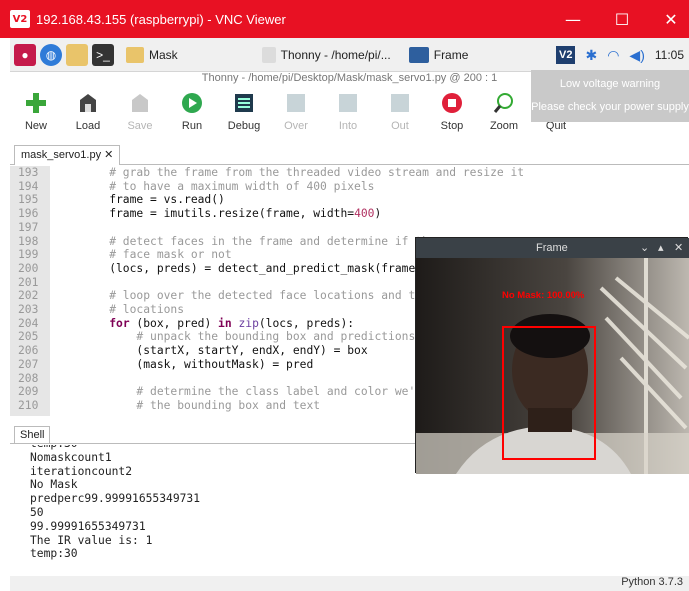 This screenshot has height=591, width=689. What do you see at coordinates (28, 255) in the screenshot?
I see `line-number: 199` at bounding box center [28, 255].